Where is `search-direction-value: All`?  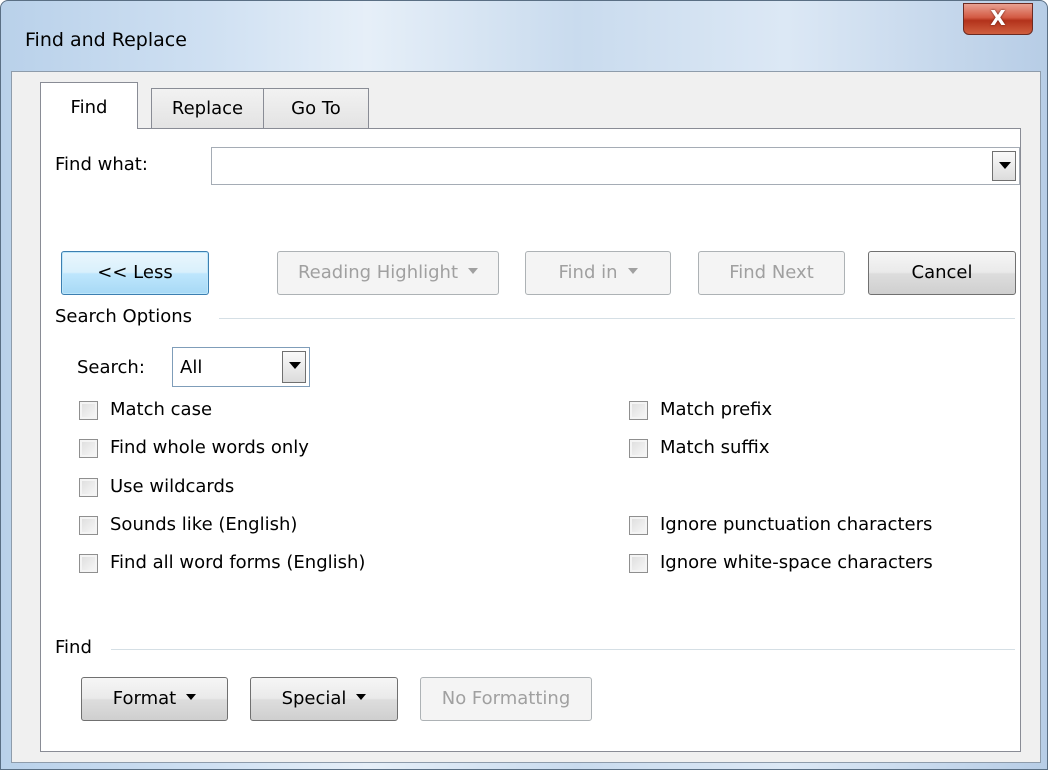
search-direction-value: All is located at coordinates (191, 367).